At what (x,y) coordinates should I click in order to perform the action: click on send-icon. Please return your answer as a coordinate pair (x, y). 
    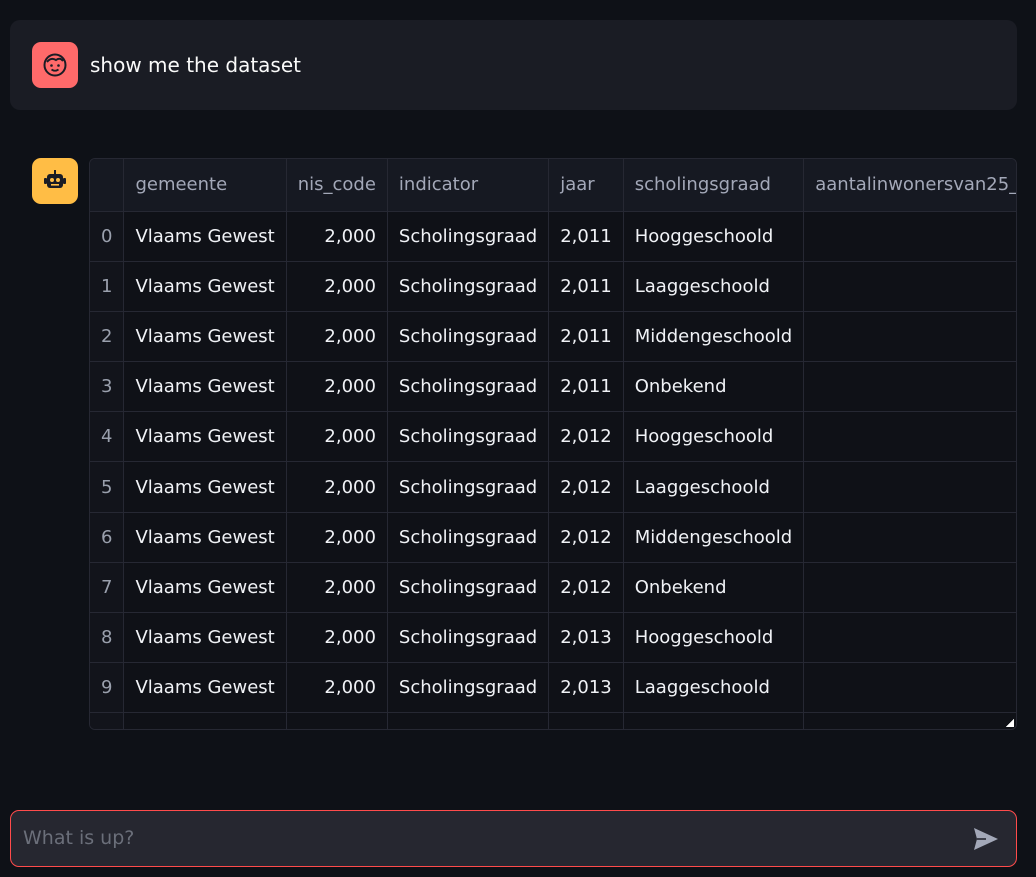
    Looking at the image, I should click on (986, 839).